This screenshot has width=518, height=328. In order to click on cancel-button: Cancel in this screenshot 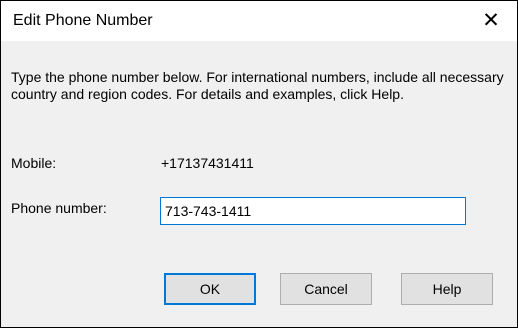, I will do `click(326, 289)`.